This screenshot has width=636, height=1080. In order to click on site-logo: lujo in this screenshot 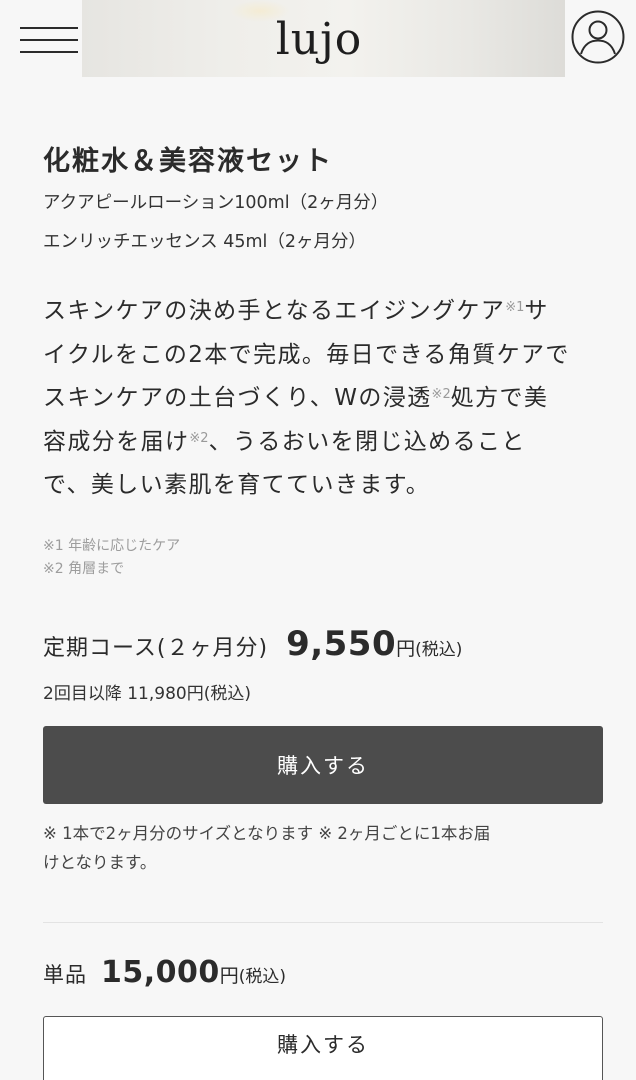, I will do `click(319, 40)`.